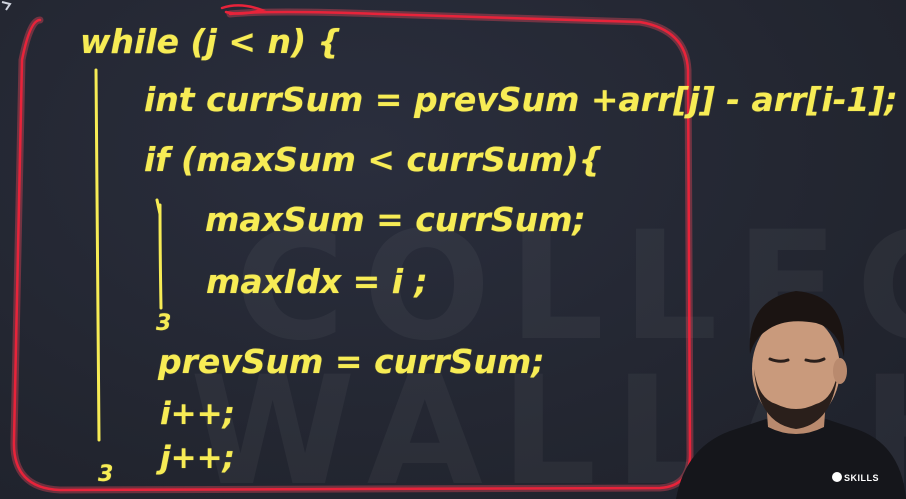  Describe the element at coordinates (106, 474) in the screenshot. I see `code-line-while-close: 3` at that location.